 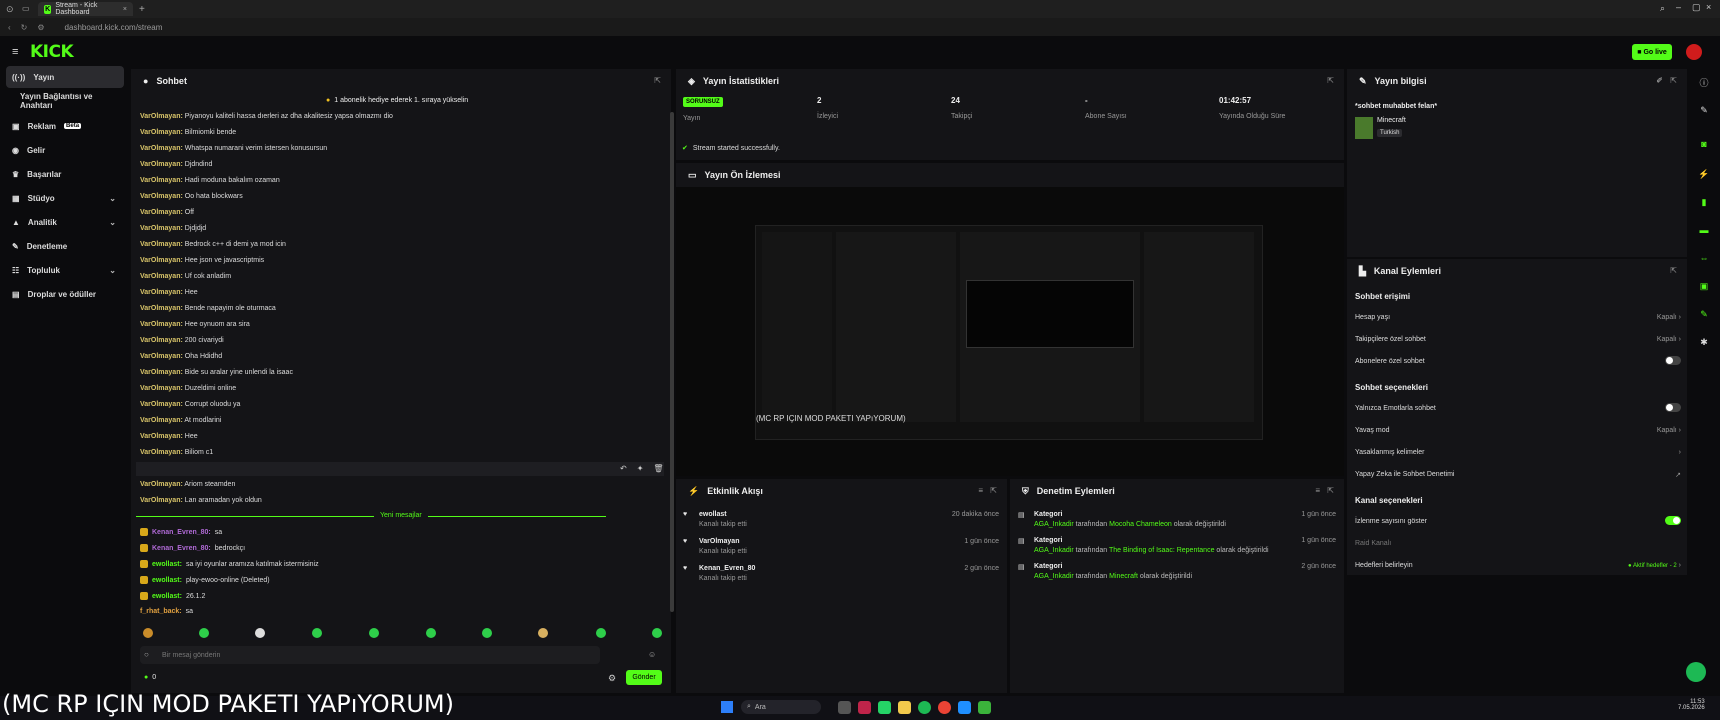 I want to click on chat-message: f_rhat_back: sa, so click(x=166, y=611).